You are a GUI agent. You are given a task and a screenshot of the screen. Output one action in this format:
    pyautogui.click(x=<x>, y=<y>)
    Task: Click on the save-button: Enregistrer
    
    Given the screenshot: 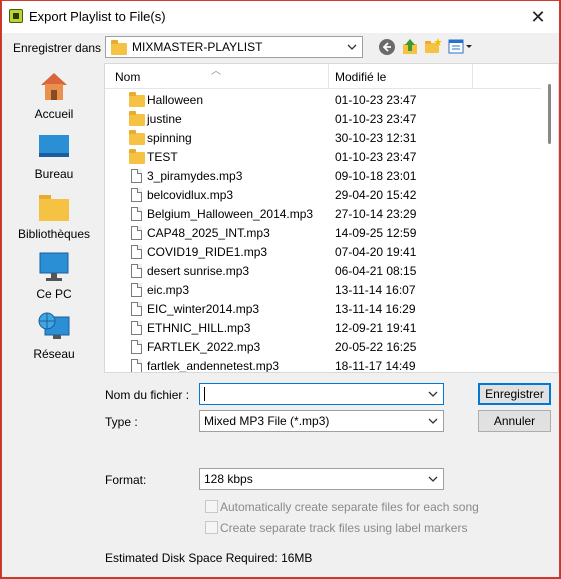 What is the action you would take?
    pyautogui.click(x=514, y=394)
    